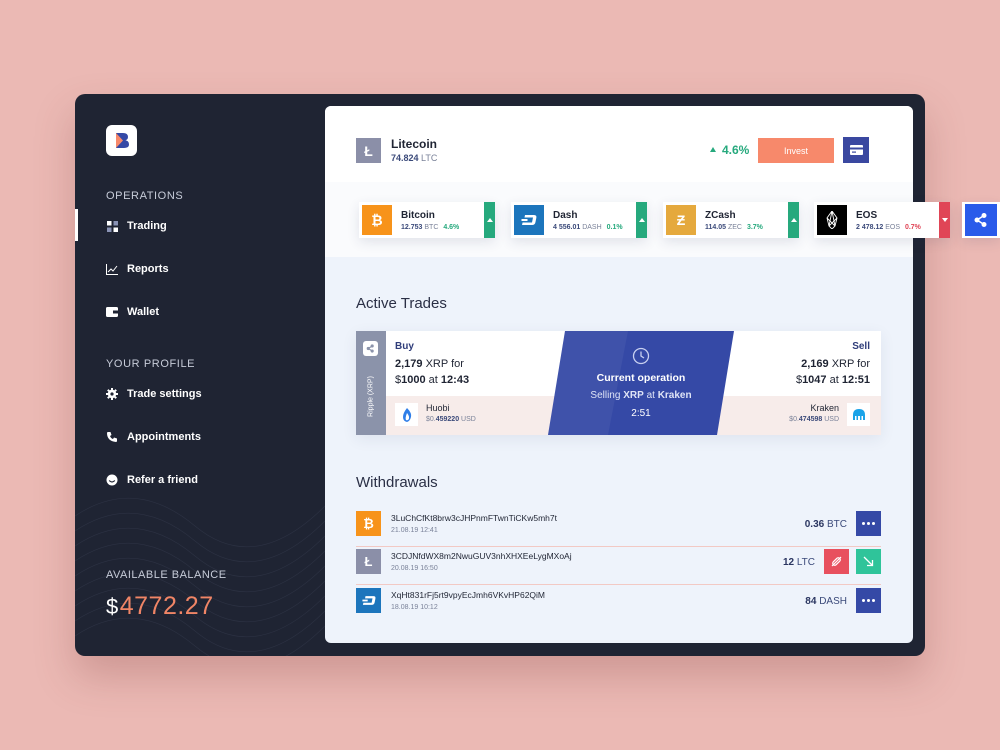 This screenshot has height=750, width=1000. I want to click on sidebar-item-label: Wallet, so click(143, 312).